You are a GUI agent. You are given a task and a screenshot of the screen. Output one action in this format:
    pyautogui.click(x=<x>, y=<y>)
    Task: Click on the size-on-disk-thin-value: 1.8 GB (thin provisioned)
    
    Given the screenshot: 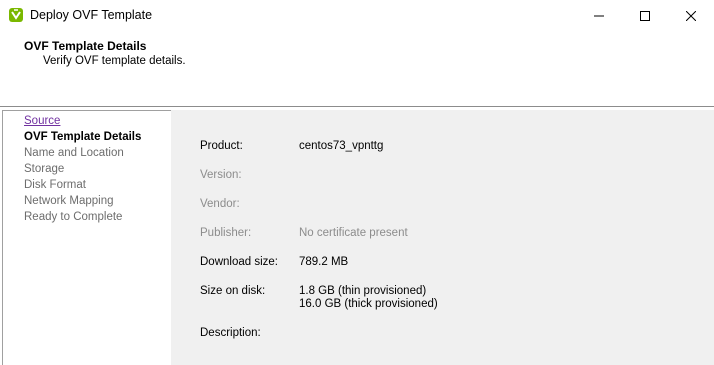 What is the action you would take?
    pyautogui.click(x=363, y=291)
    